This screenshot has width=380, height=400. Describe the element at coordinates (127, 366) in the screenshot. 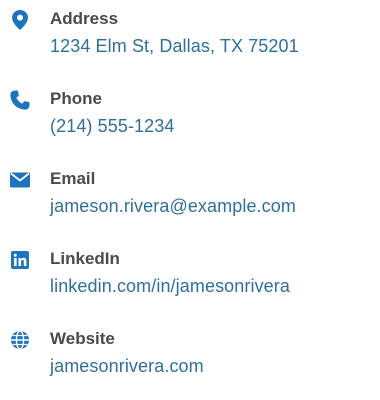

I see `contact-value-website: jamesonrivera.com` at that location.